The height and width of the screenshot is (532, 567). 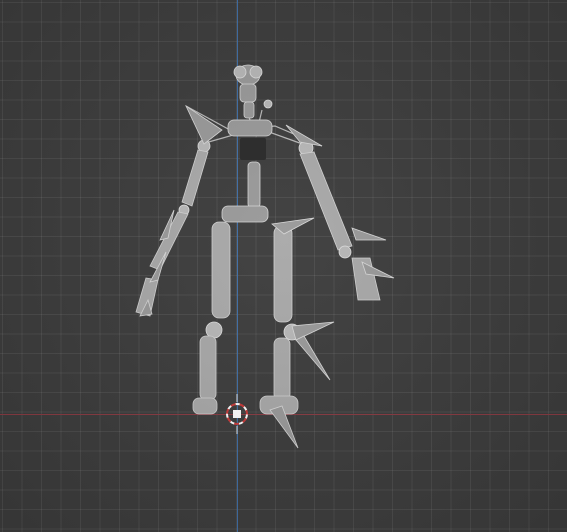 I want to click on left-leg, so click(x=211, y=318).